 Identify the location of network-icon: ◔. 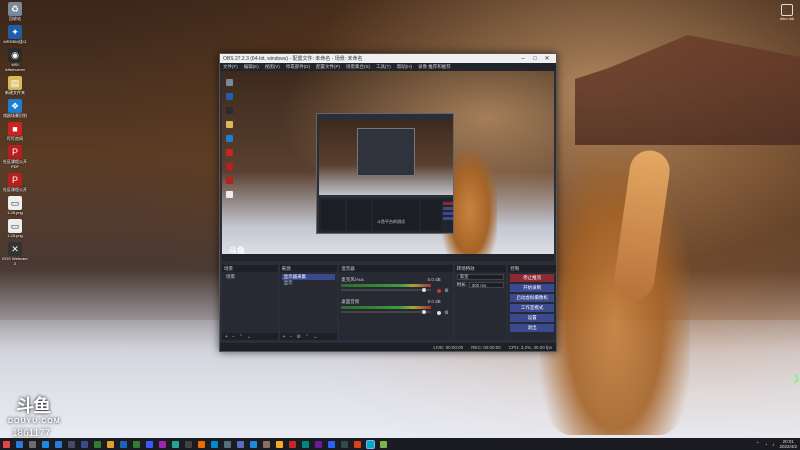
(766, 444).